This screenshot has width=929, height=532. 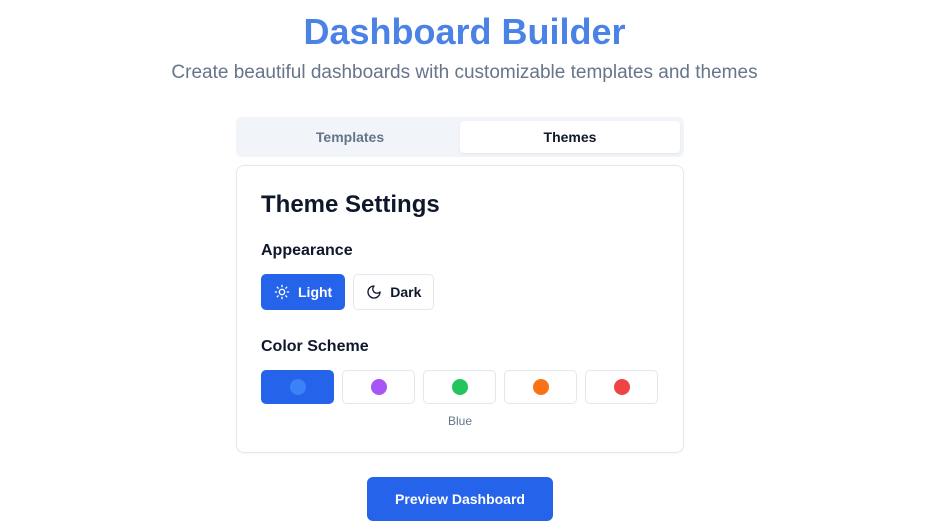 What do you see at coordinates (570, 137) in the screenshot?
I see `tab-themes: Themes` at bounding box center [570, 137].